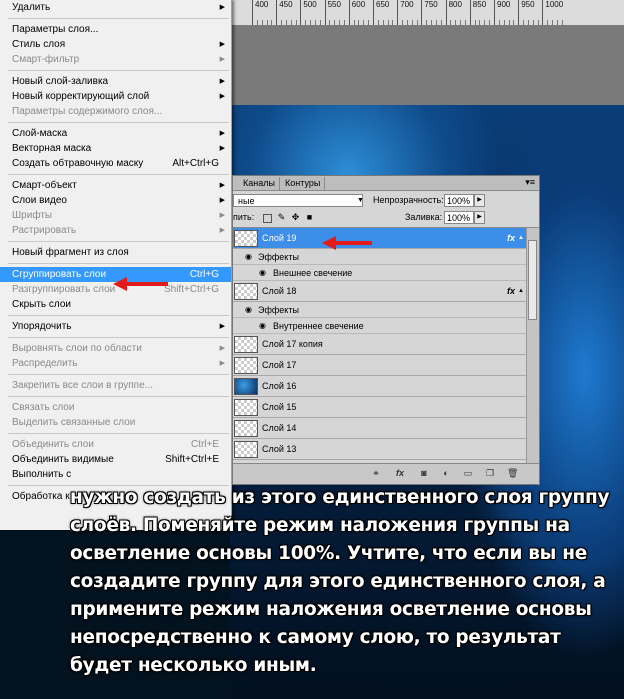 This screenshot has height=699, width=624. I want to click on layers-bottom-toolbar: ⚭ fx ◙ ◐ ▭ ❐ 🗑, so click(386, 473).